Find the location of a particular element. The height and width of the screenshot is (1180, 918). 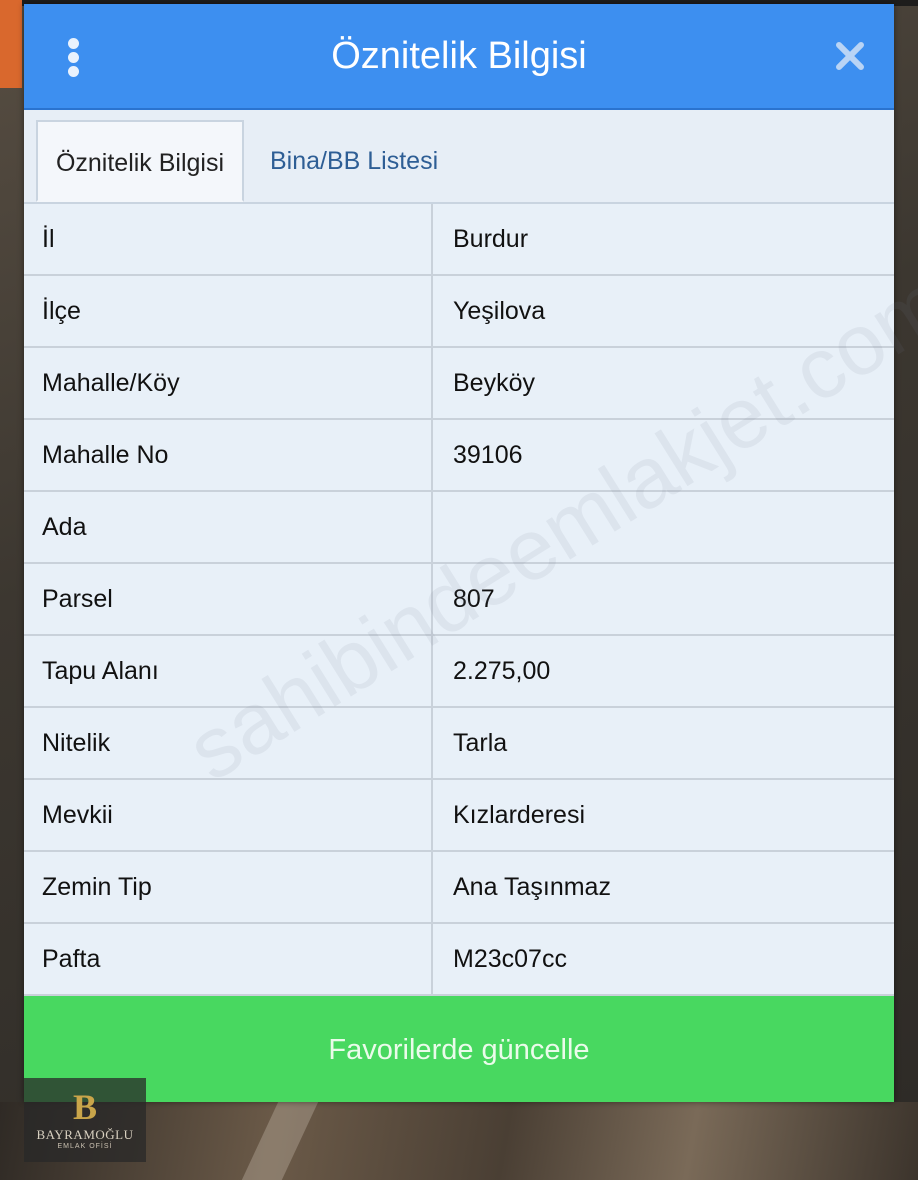

dialog-title: Öznitelik Bilgisi is located at coordinates (459, 56).